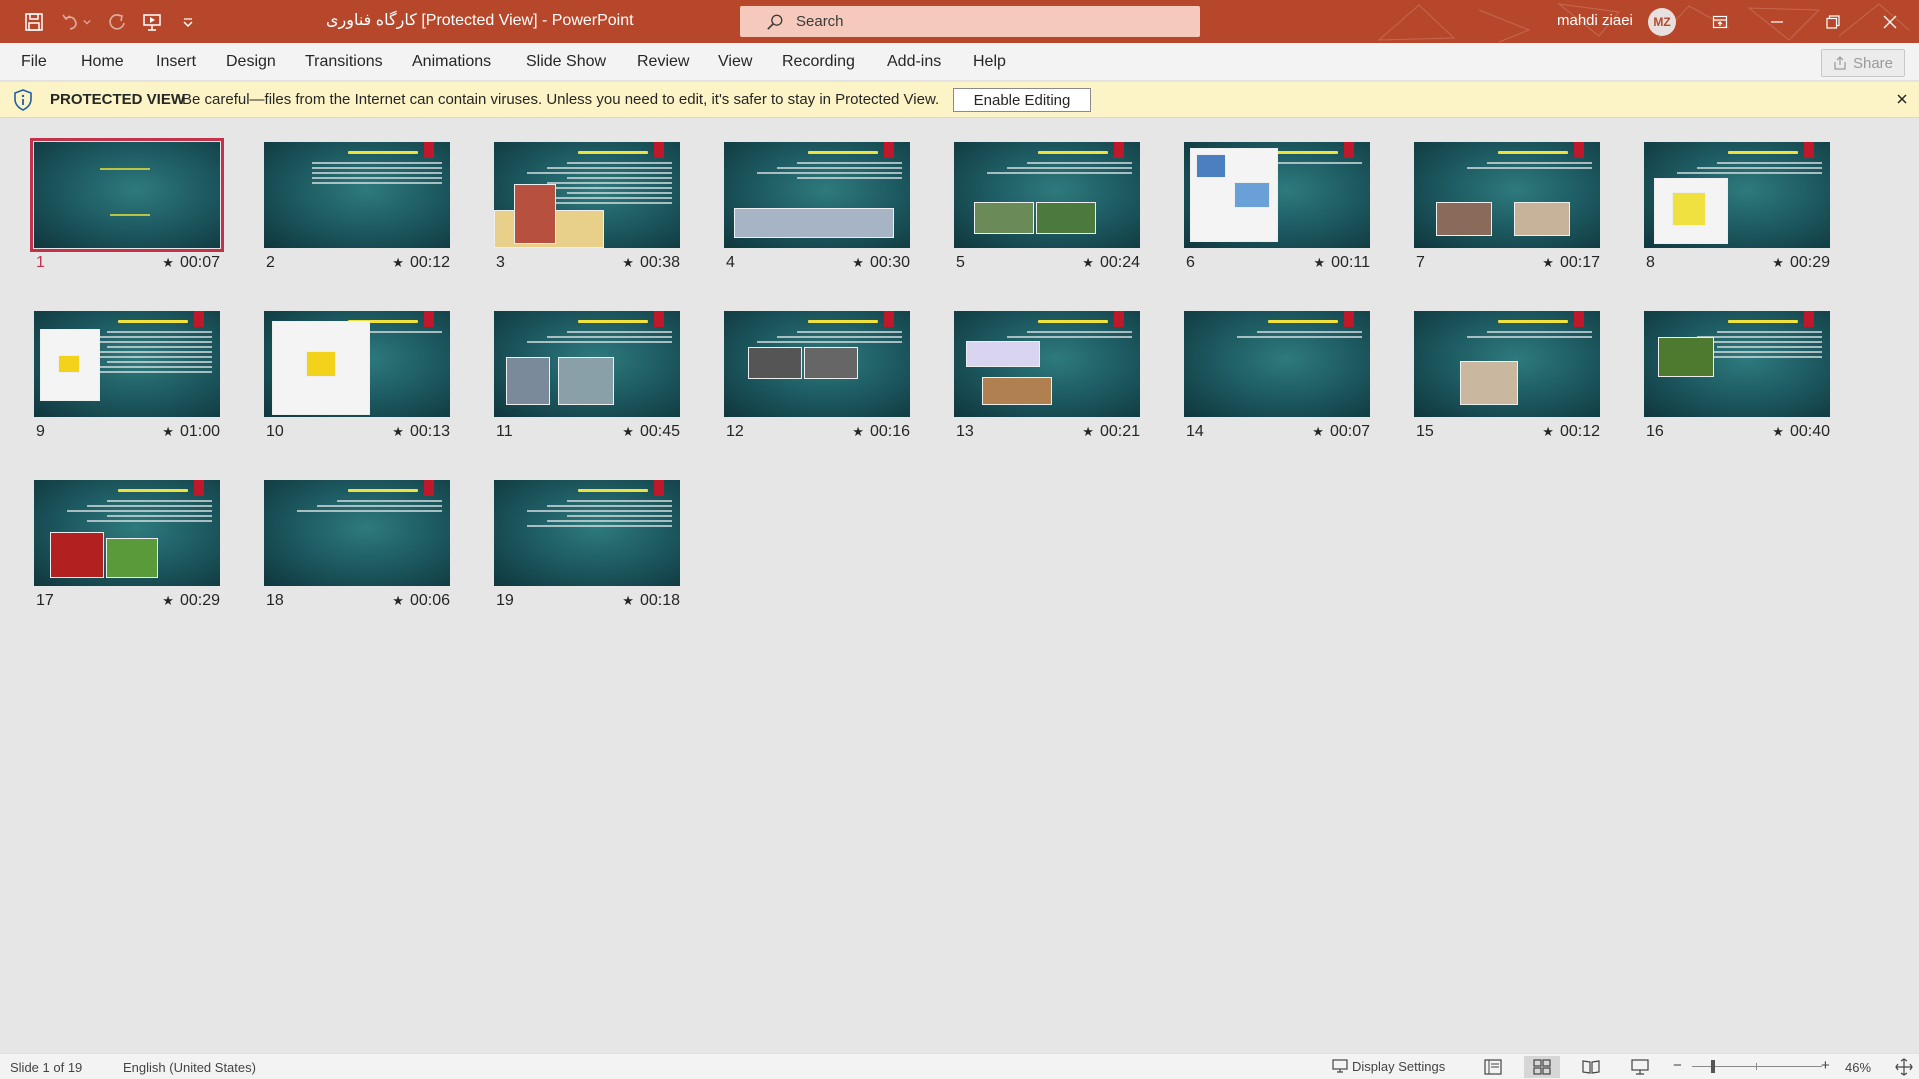 This screenshot has height=1079, width=1919. Describe the element at coordinates (1833, 21) in the screenshot. I see `restore-icon` at that location.